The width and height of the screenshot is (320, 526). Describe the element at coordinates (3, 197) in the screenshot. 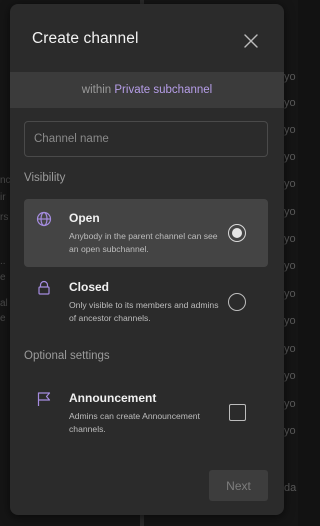

I see `background-text: ir` at that location.